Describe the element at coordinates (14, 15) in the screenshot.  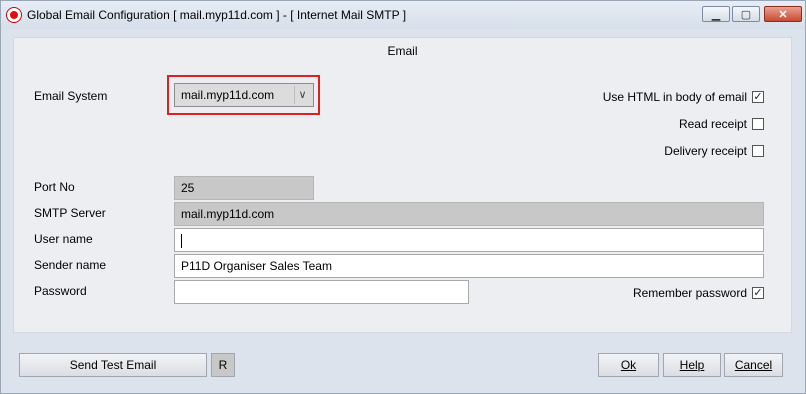
I see `app-logo-icon` at that location.